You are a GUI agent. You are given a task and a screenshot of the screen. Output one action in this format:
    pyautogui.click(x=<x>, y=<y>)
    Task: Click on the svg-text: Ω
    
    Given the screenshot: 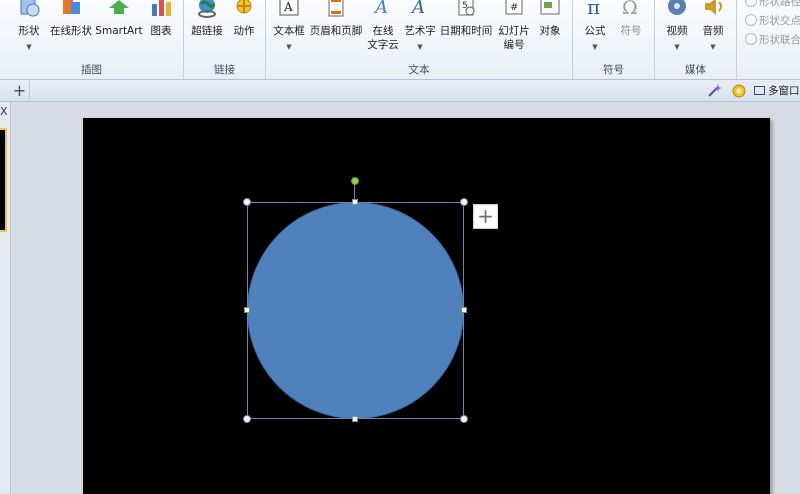 What is the action you would take?
    pyautogui.click(x=630, y=9)
    